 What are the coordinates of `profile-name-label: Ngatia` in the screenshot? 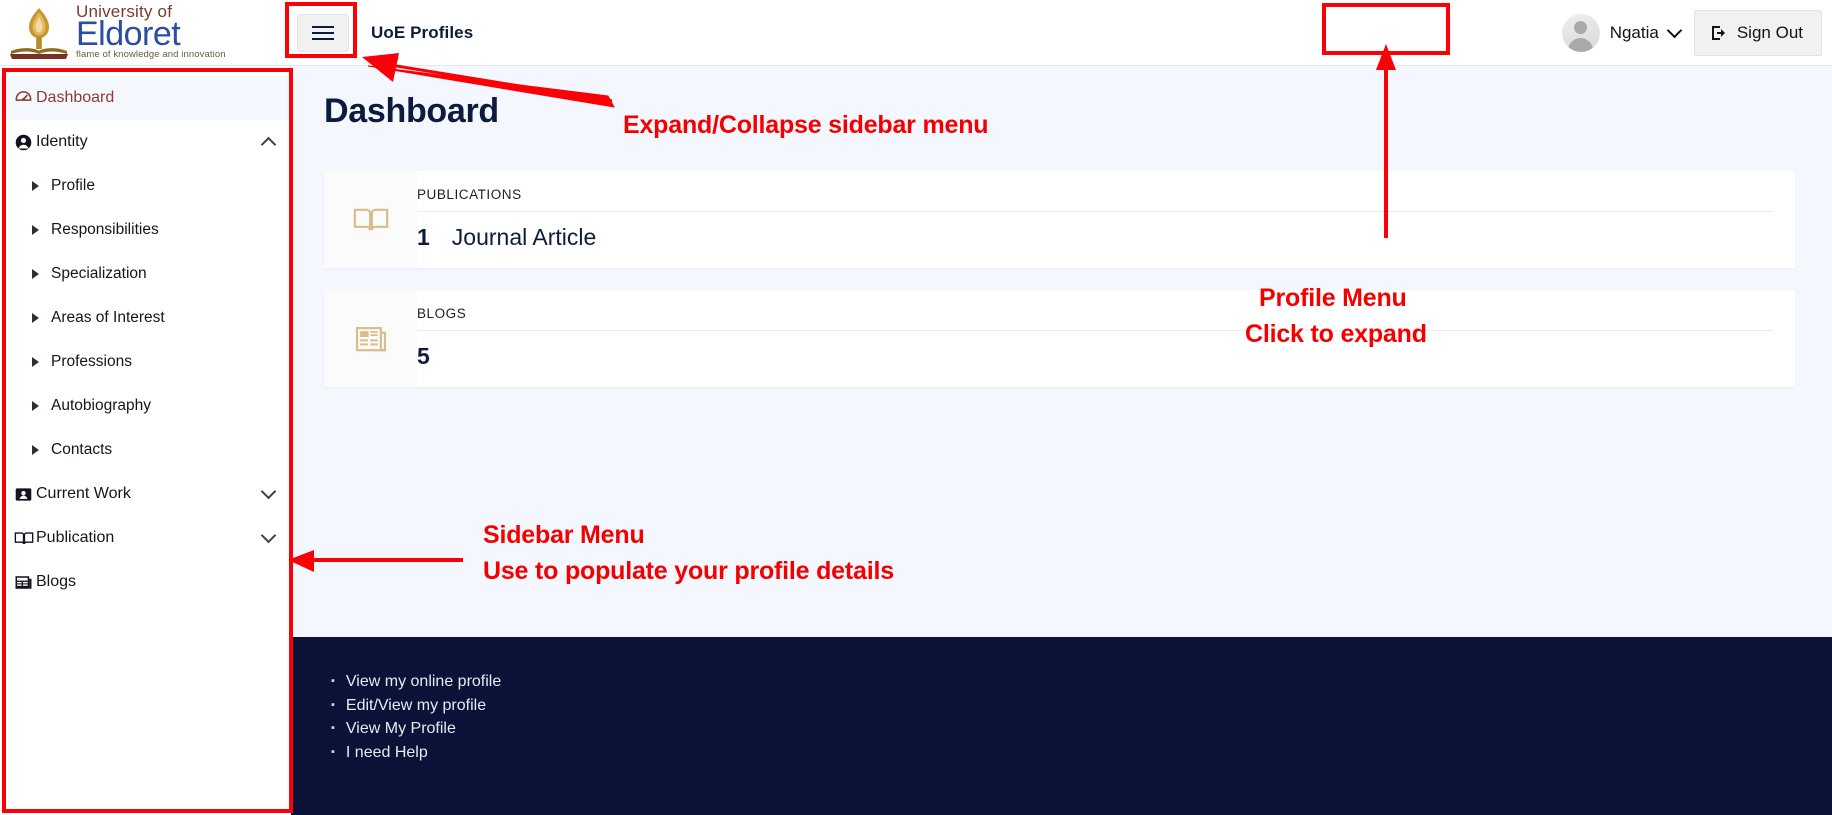 It's located at (1634, 32).